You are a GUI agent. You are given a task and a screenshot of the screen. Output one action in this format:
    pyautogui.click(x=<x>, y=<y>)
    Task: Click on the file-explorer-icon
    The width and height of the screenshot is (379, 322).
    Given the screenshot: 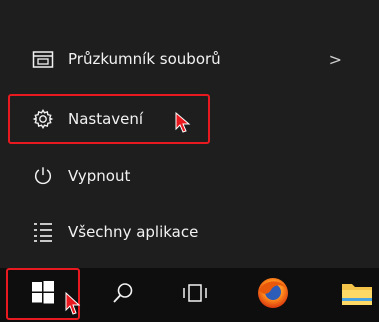 What is the action you would take?
    pyautogui.click(x=43, y=59)
    